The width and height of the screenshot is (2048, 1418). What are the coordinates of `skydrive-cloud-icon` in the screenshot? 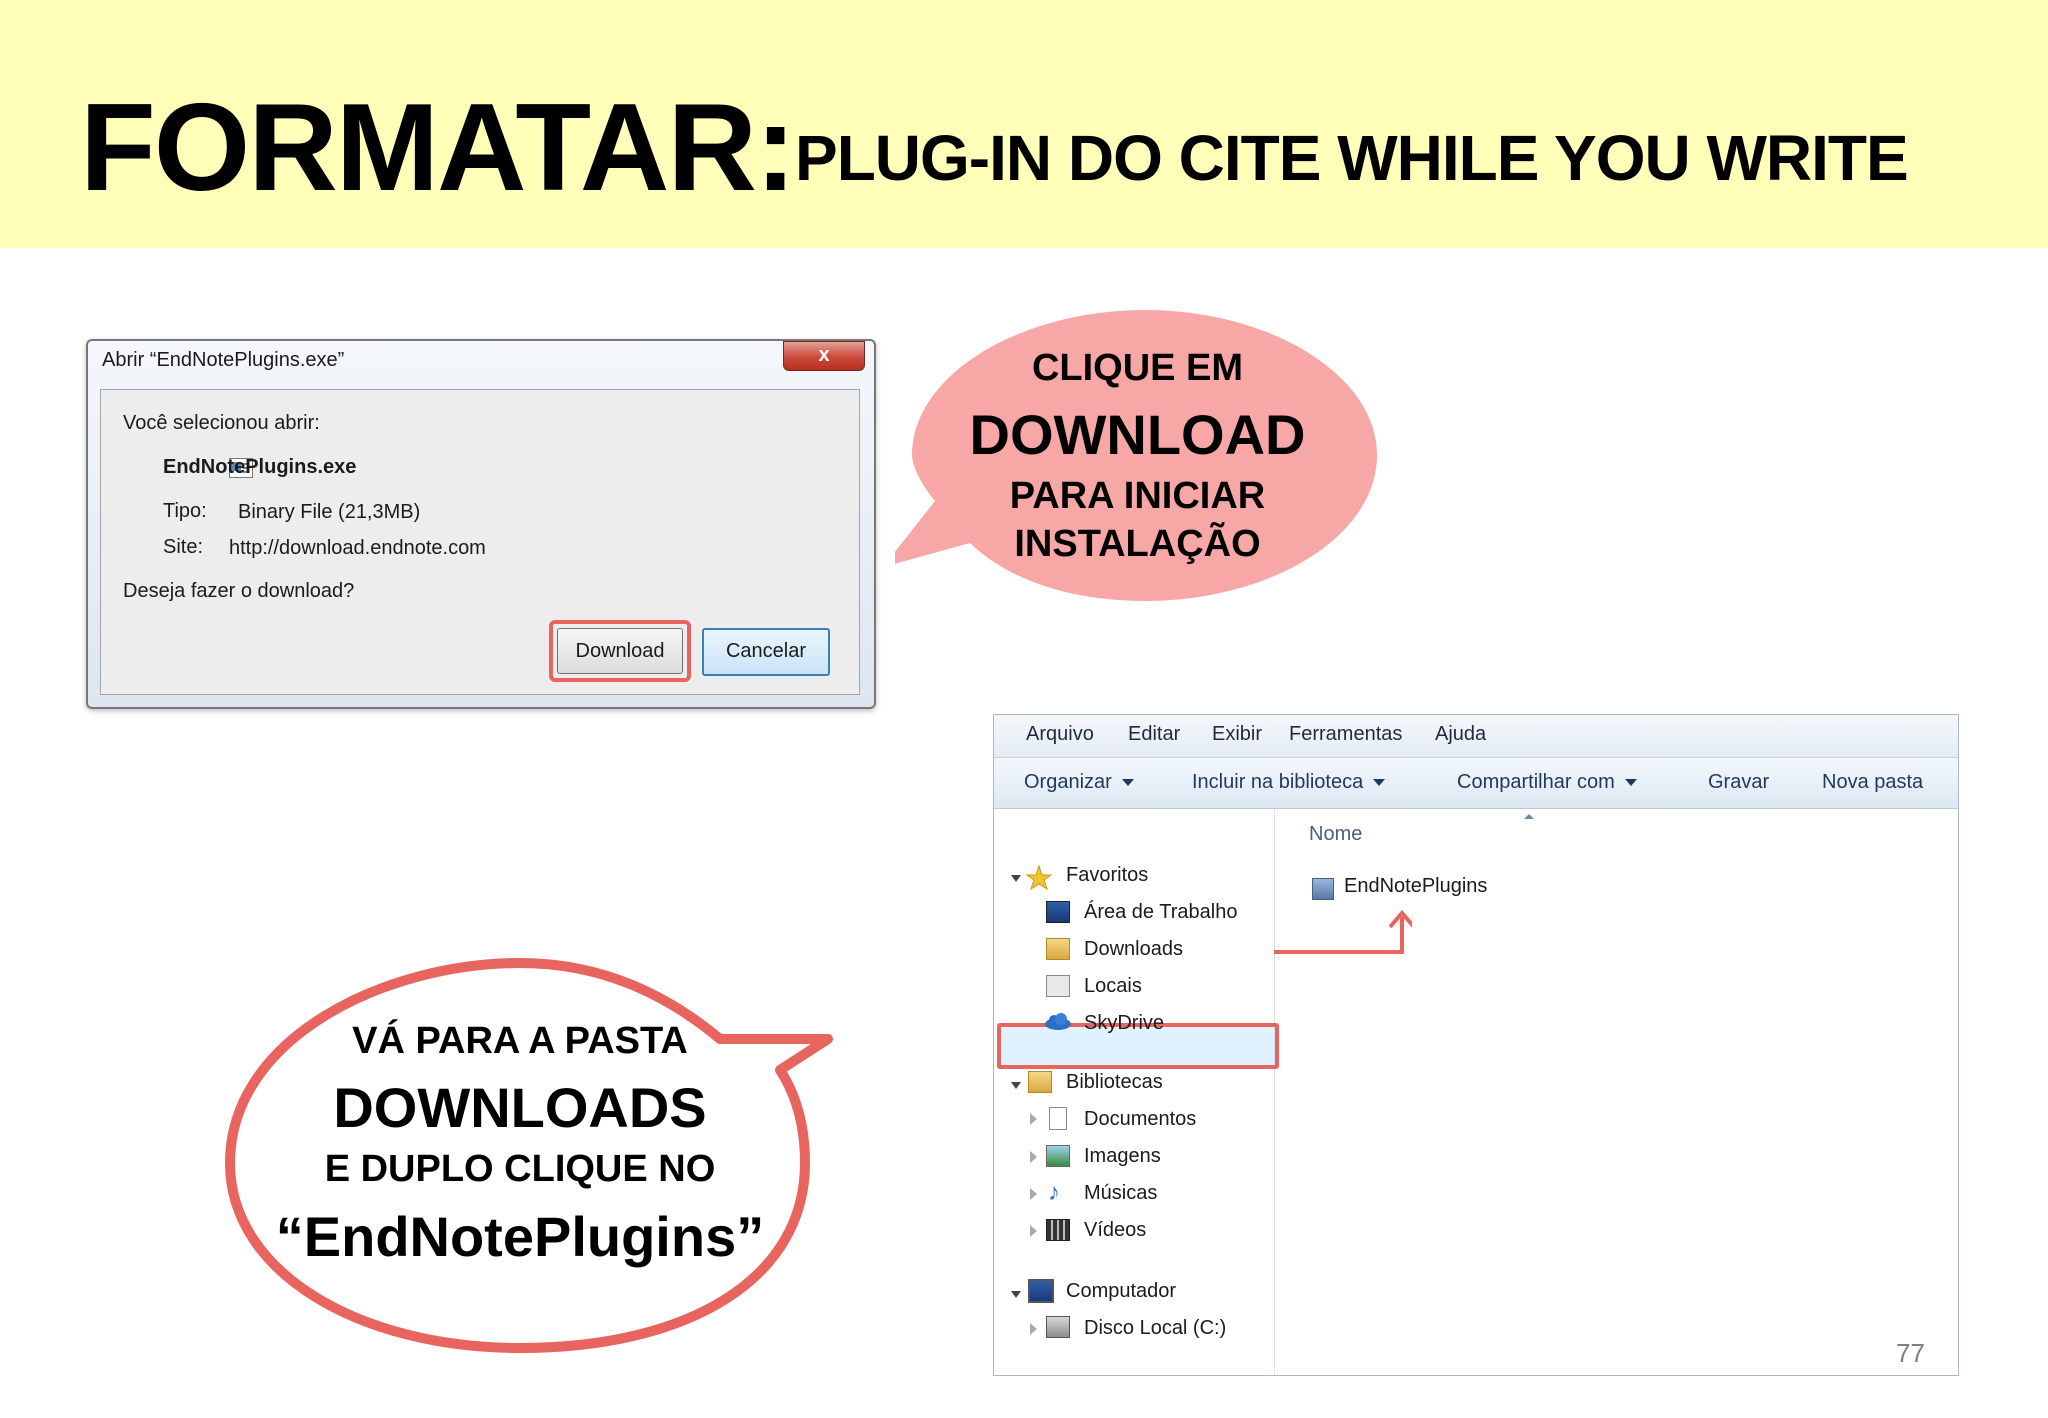 It's located at (1058, 1021).